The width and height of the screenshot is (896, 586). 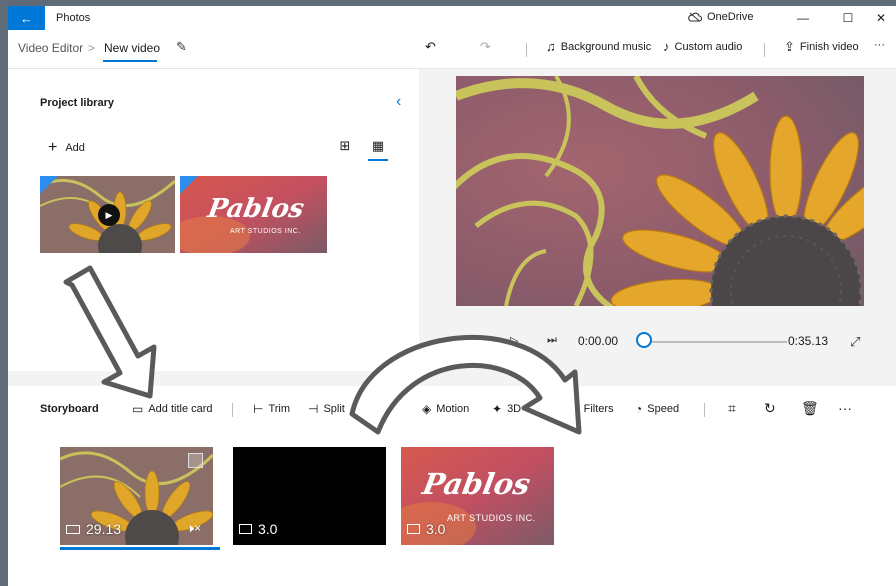 What do you see at coordinates (334, 409) in the screenshot?
I see `split-label: Split` at bounding box center [334, 409].